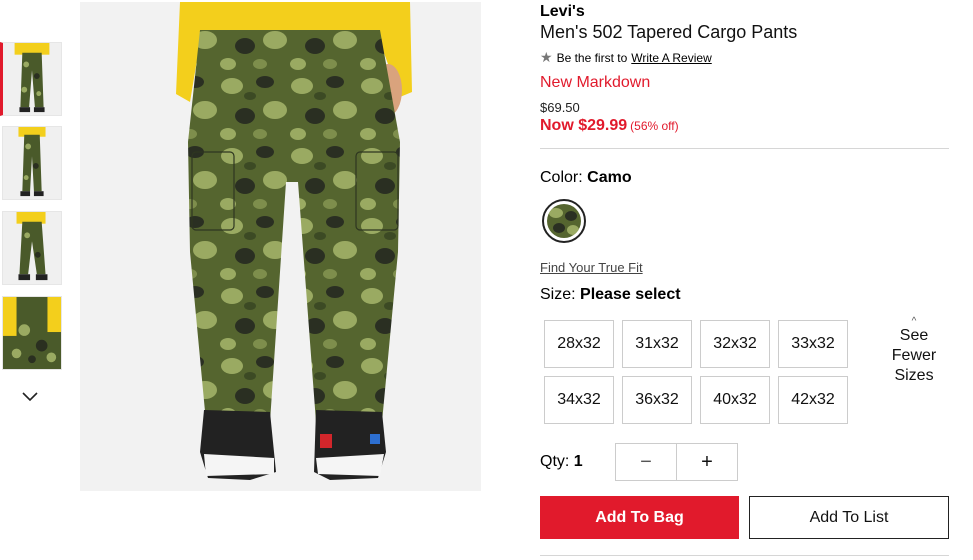  I want to click on thumbnail-list, so click(35, 280).